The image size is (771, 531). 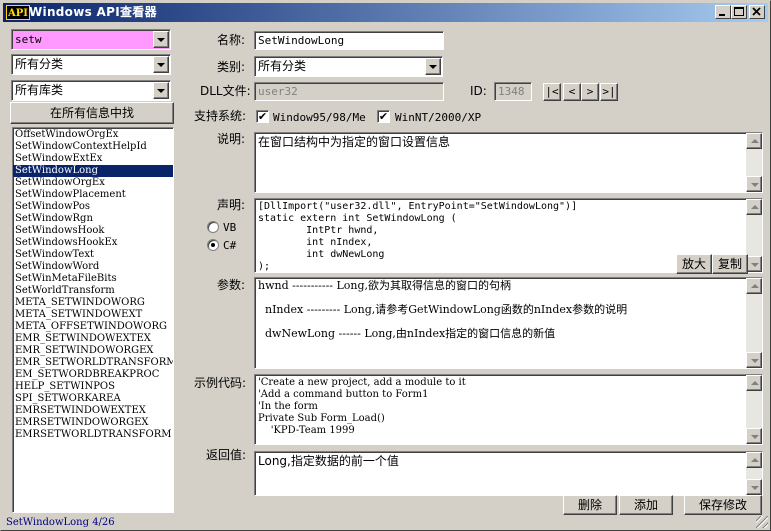 What do you see at coordinates (93, 363) in the screenshot?
I see `list-item: EMR_SETWORLDTRANSFORM` at bounding box center [93, 363].